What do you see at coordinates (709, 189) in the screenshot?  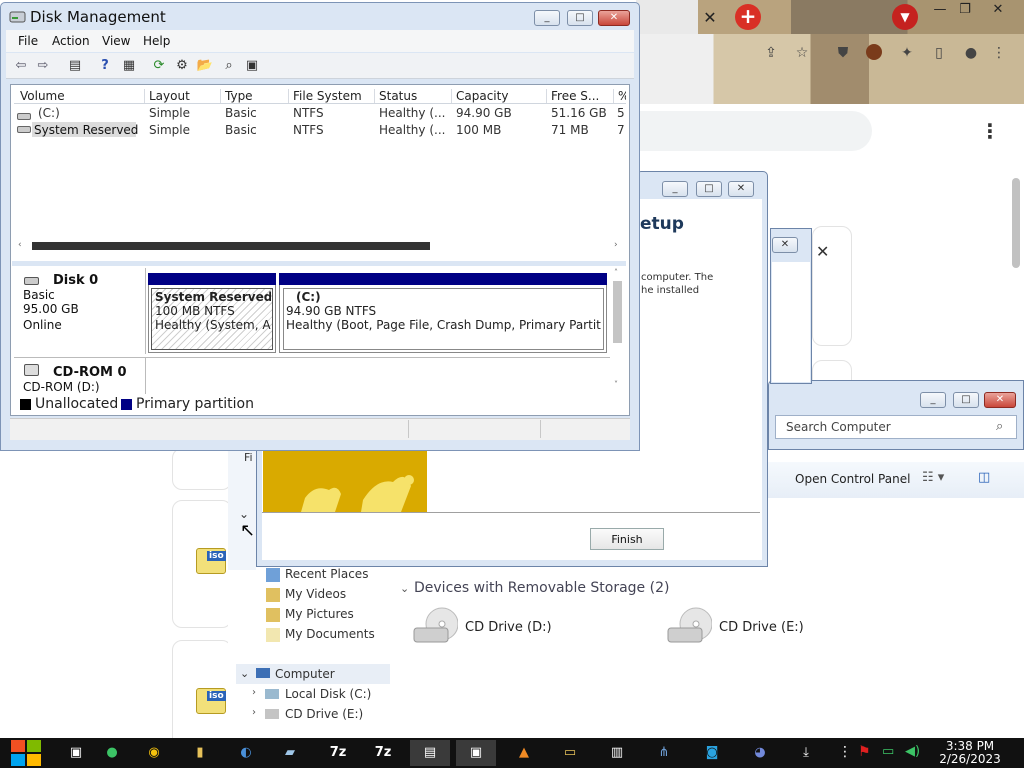 I see `setup-maximize-icon: □` at bounding box center [709, 189].